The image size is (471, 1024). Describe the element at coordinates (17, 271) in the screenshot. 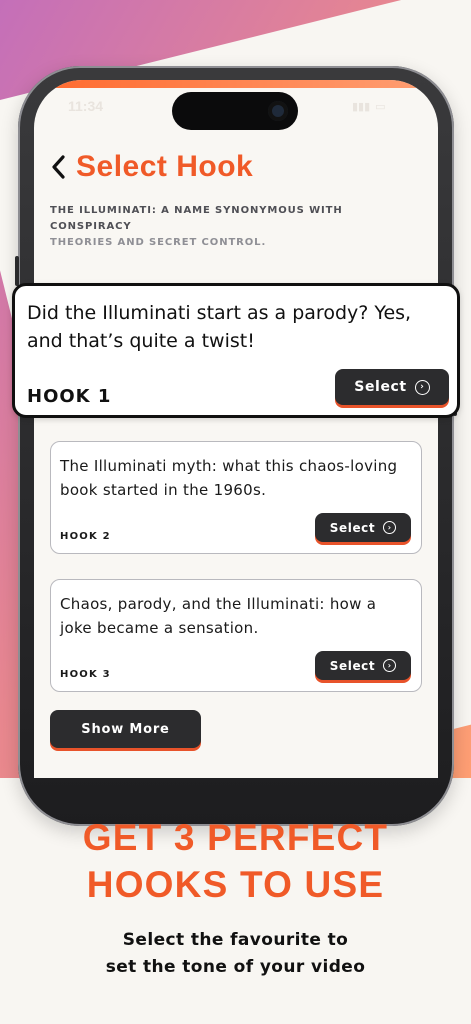

I see `phone-side-button` at that location.